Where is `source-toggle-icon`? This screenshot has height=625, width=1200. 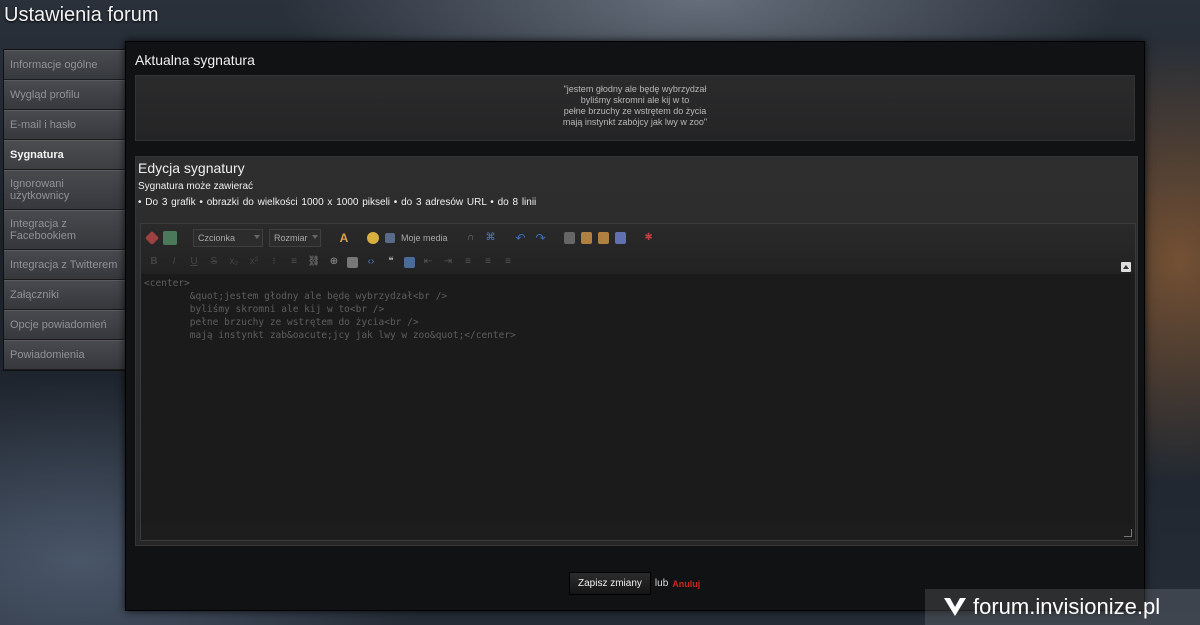 source-toggle-icon is located at coordinates (170, 238).